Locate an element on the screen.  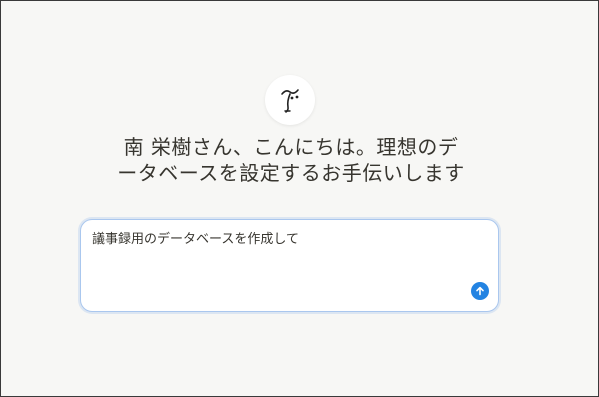
ai-avatar is located at coordinates (290, 100).